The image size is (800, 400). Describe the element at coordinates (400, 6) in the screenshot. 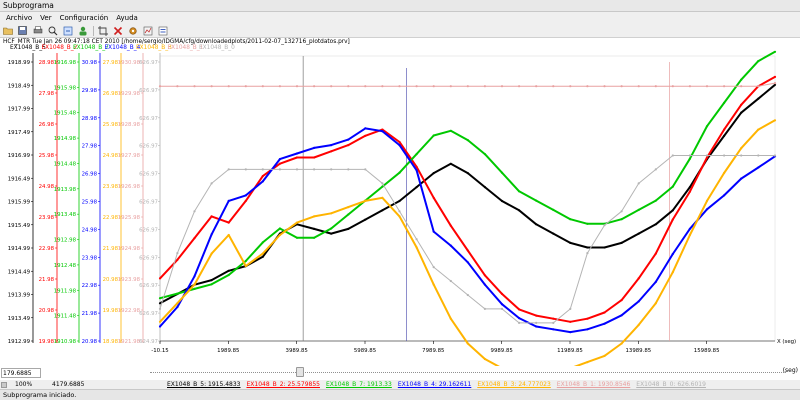

I see `window-titlebar: Subprograma` at that location.